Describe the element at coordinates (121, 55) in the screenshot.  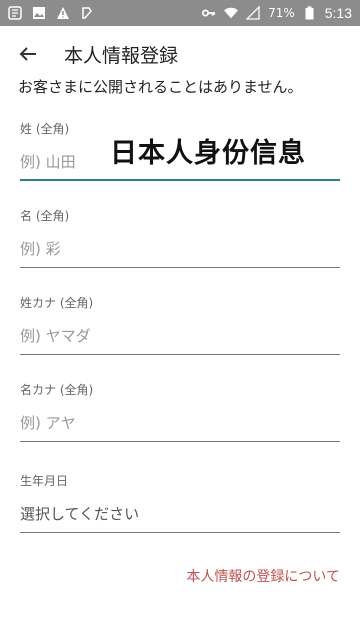
I see `page-title: 本人情報登録` at that location.